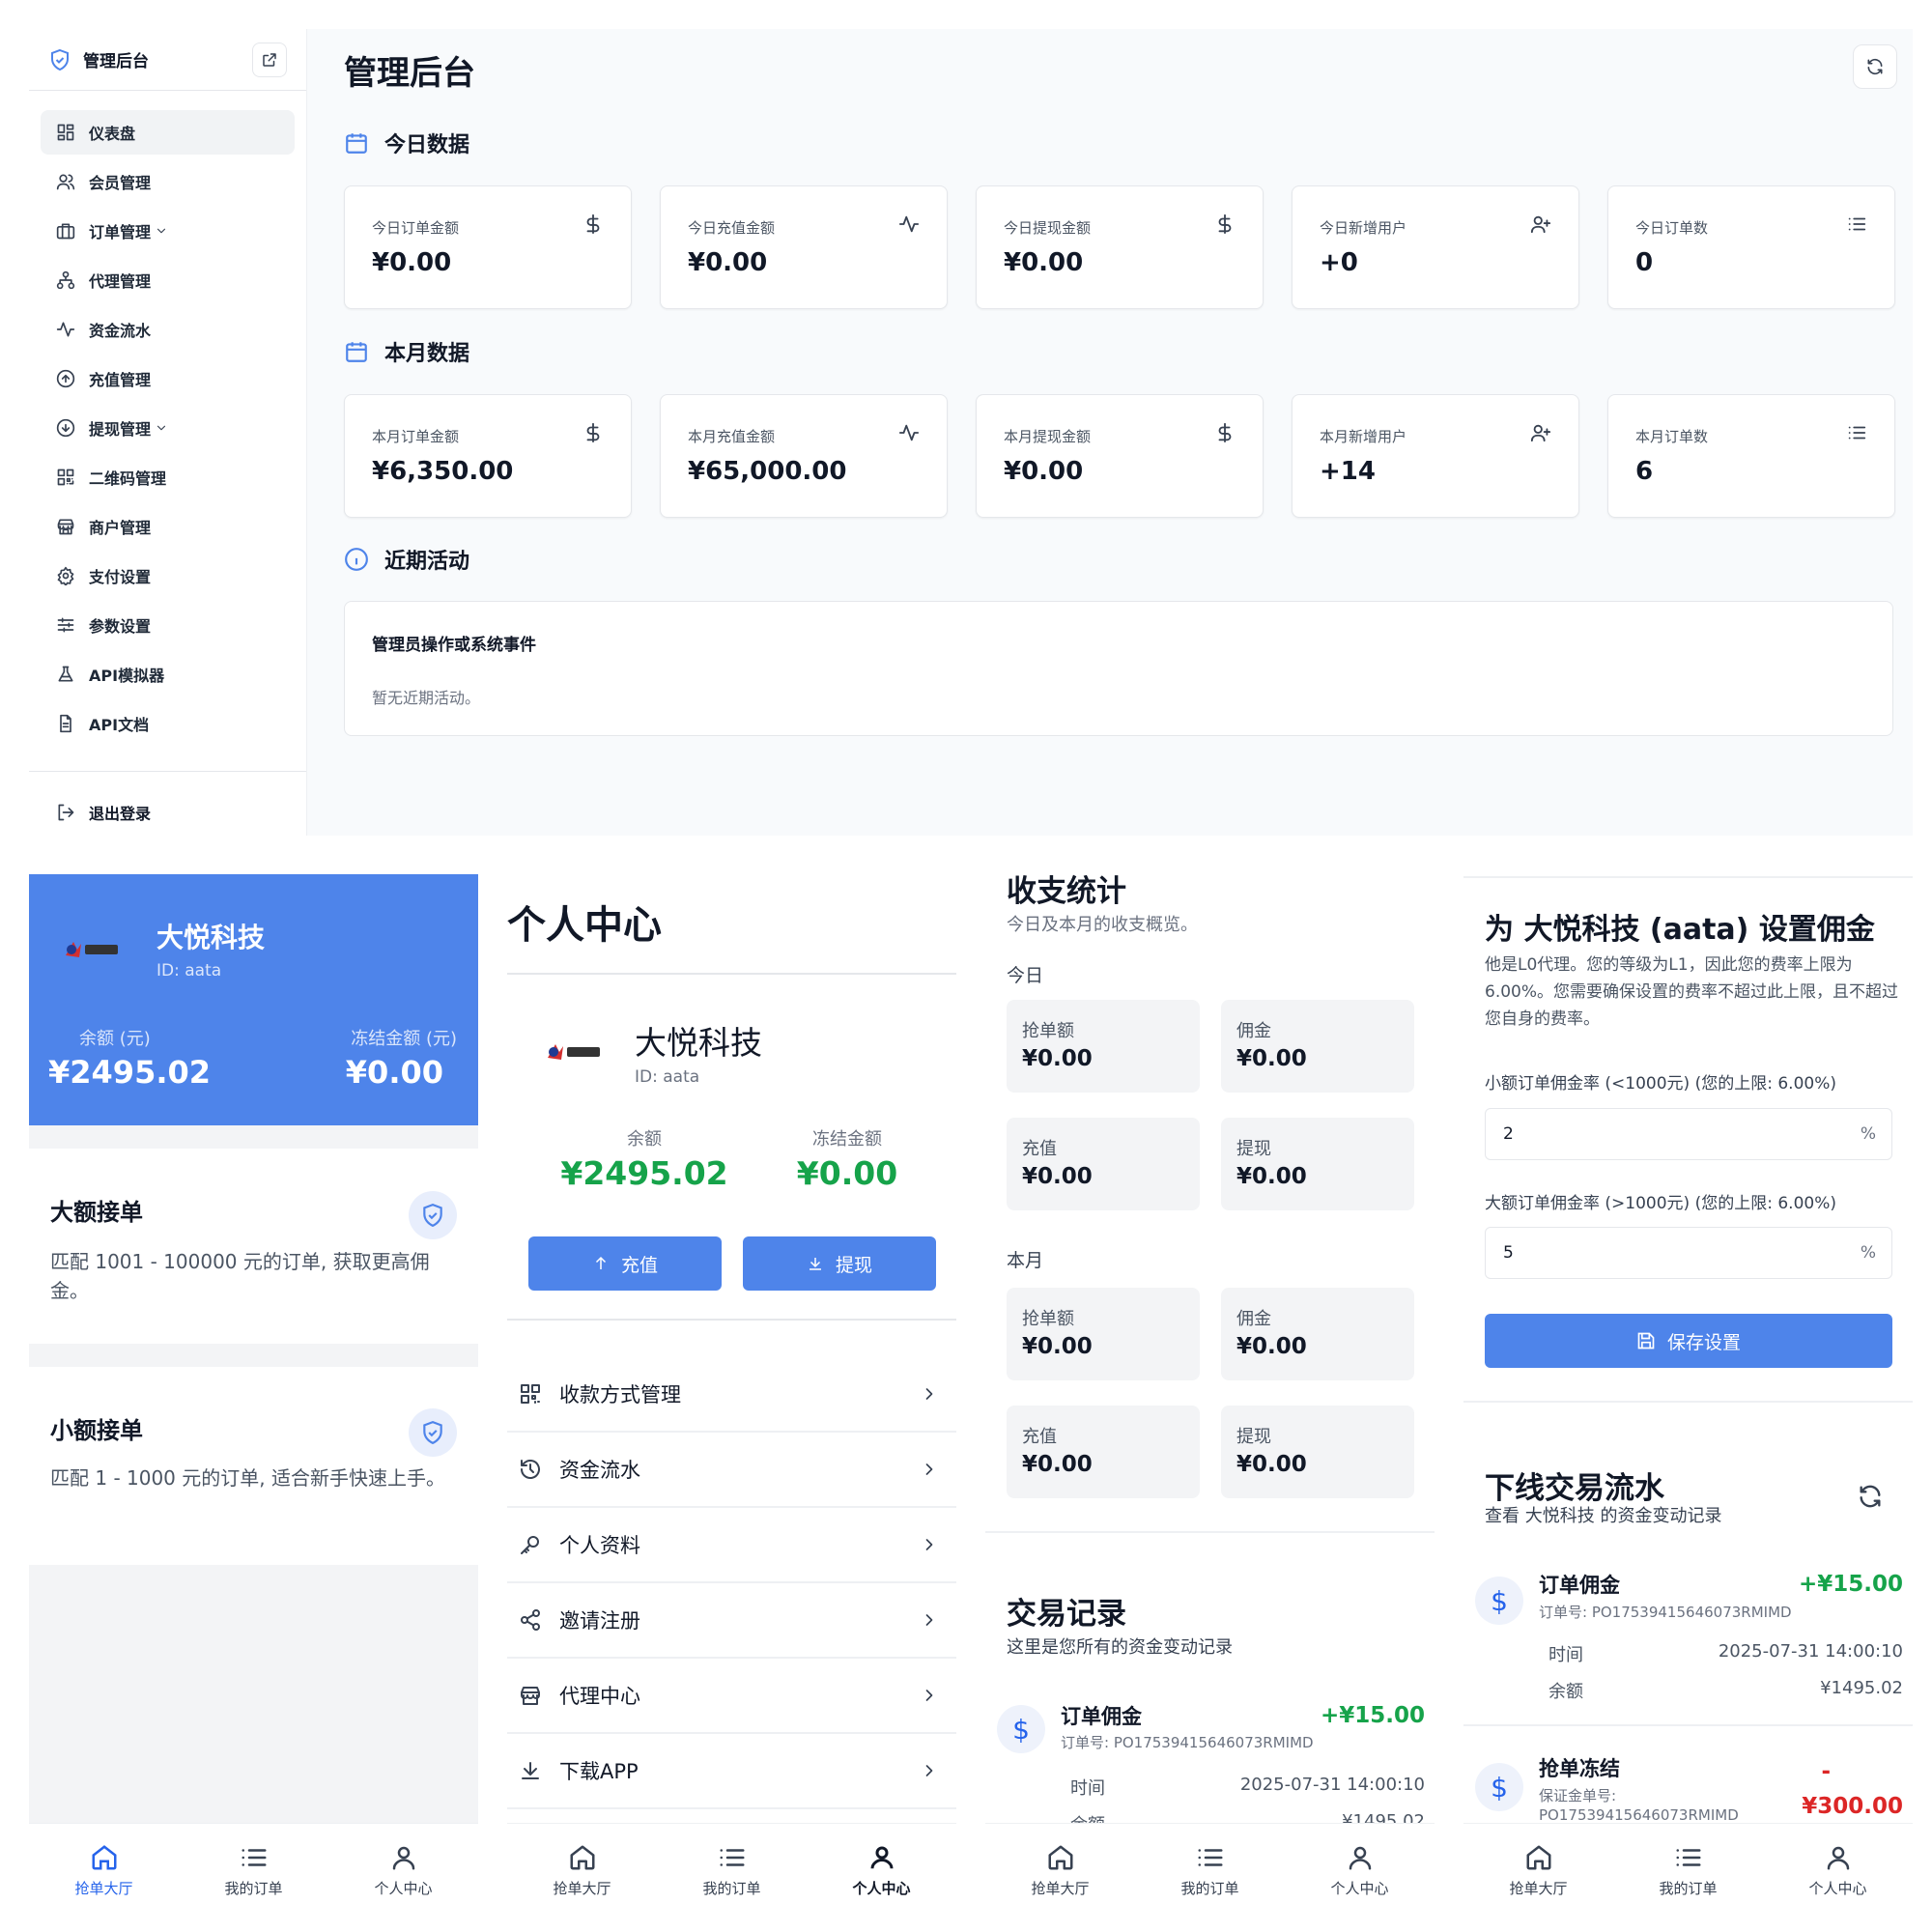  I want to click on stat-value: ¥65,000.00, so click(767, 471).